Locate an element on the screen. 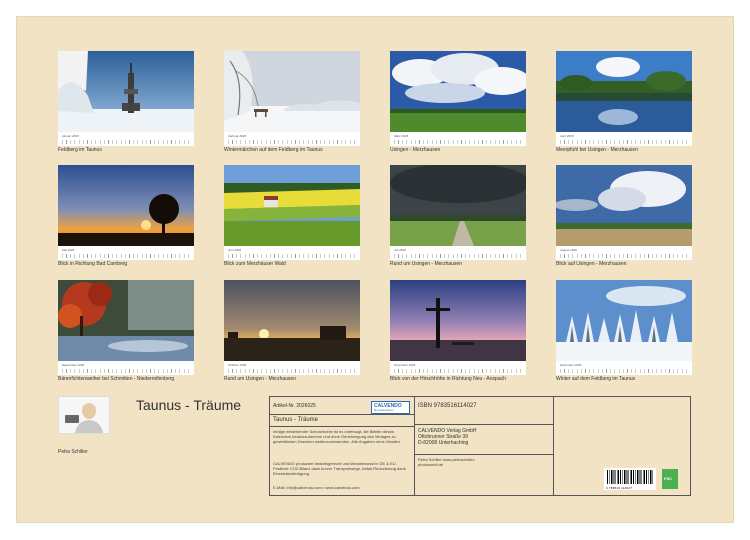 Image resolution: width=750 pixels, height=540 pixels. month-label: November 2026 is located at coordinates (405, 365).